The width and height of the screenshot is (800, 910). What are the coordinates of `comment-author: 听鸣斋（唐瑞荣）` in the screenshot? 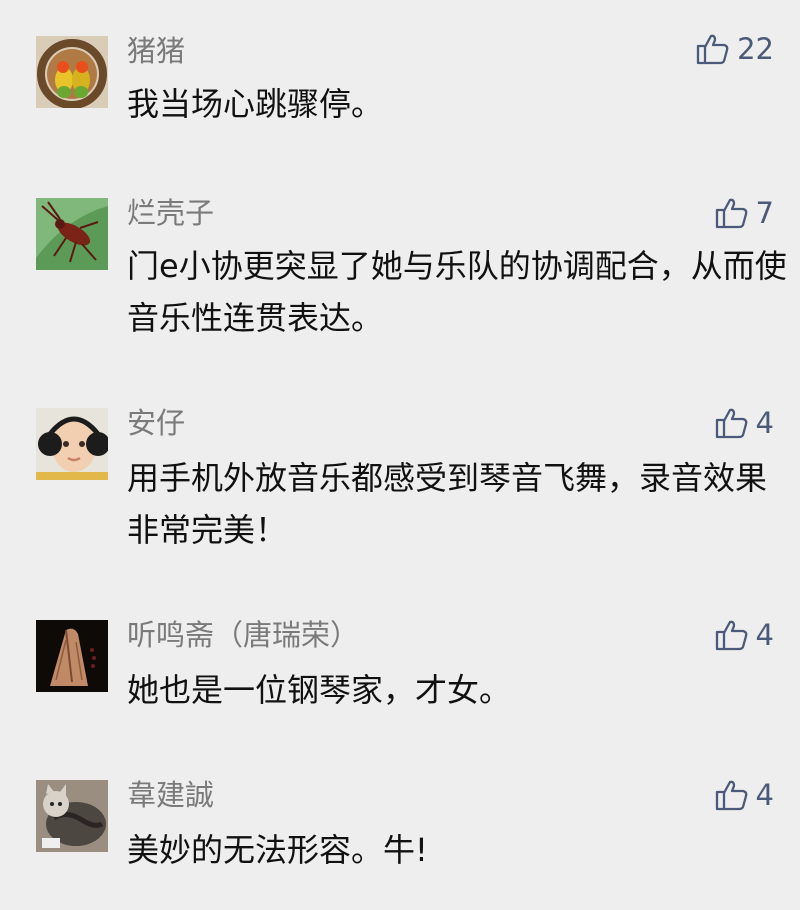 It's located at (243, 635).